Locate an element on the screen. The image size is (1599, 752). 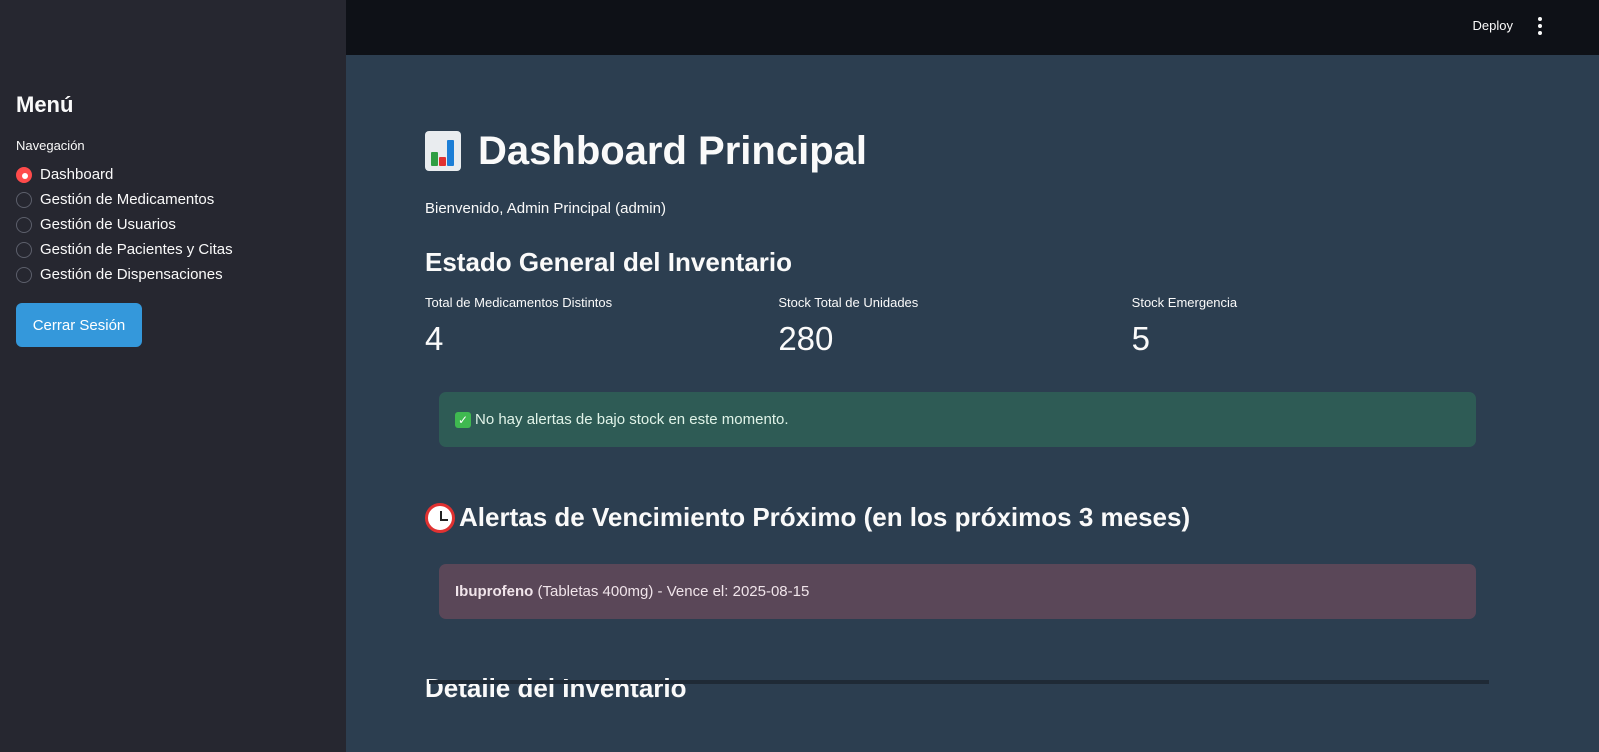
nav-item-dispensaciones: Gestión de Dispensaciones is located at coordinates (173, 274).